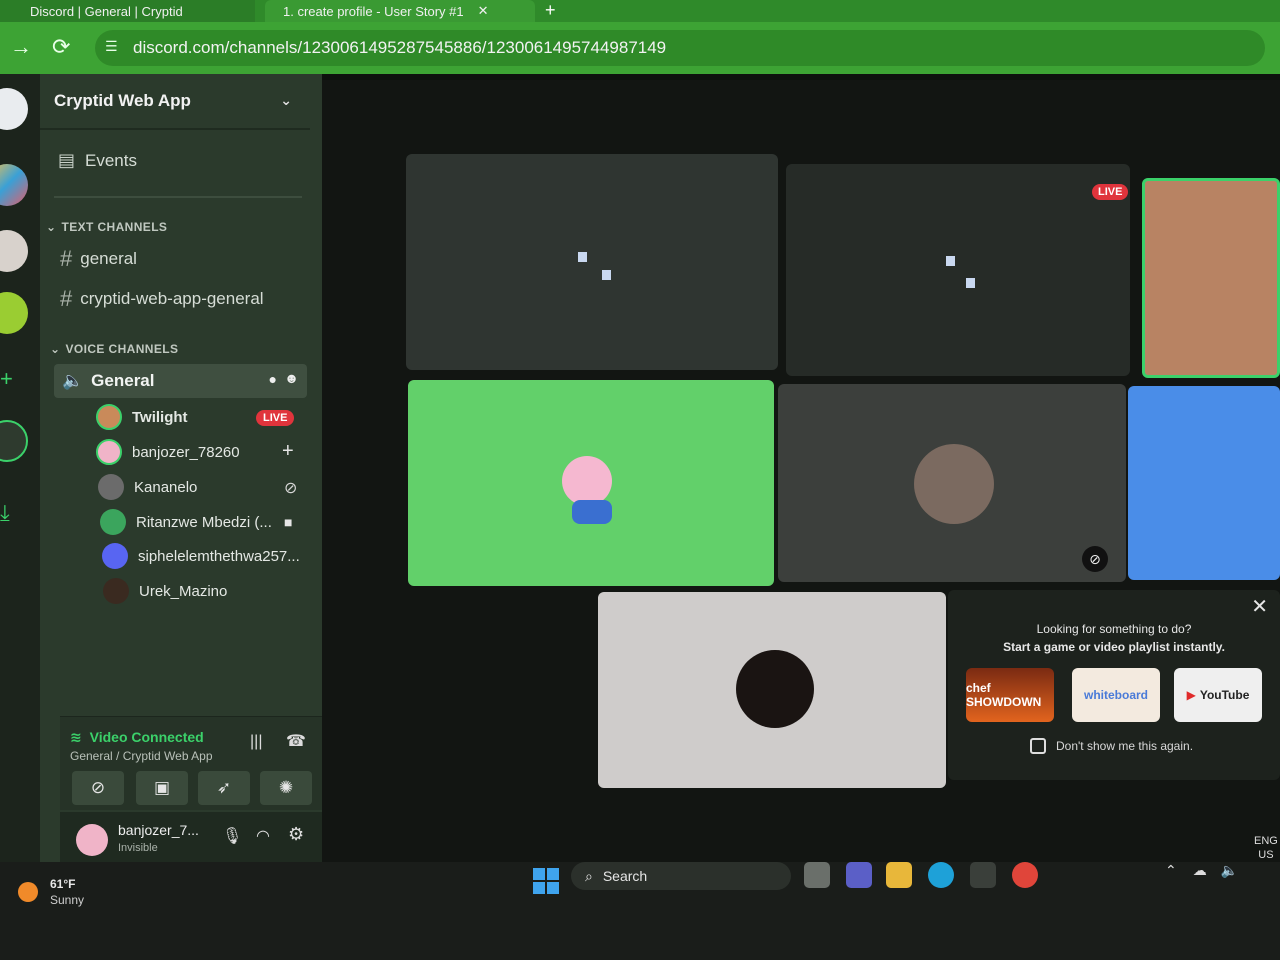 Image resolution: width=1280 pixels, height=960 pixels. I want to click on edge-icon, so click(941, 875).